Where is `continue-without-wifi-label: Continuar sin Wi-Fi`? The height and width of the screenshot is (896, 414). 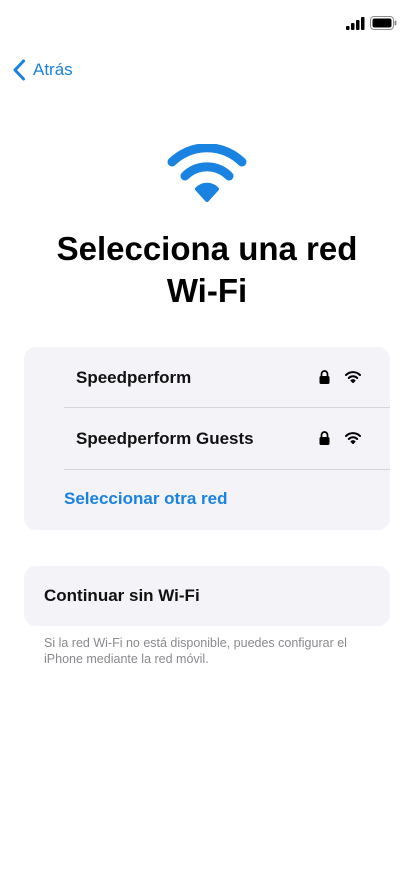 continue-without-wifi-label: Continuar sin Wi-Fi is located at coordinates (122, 595).